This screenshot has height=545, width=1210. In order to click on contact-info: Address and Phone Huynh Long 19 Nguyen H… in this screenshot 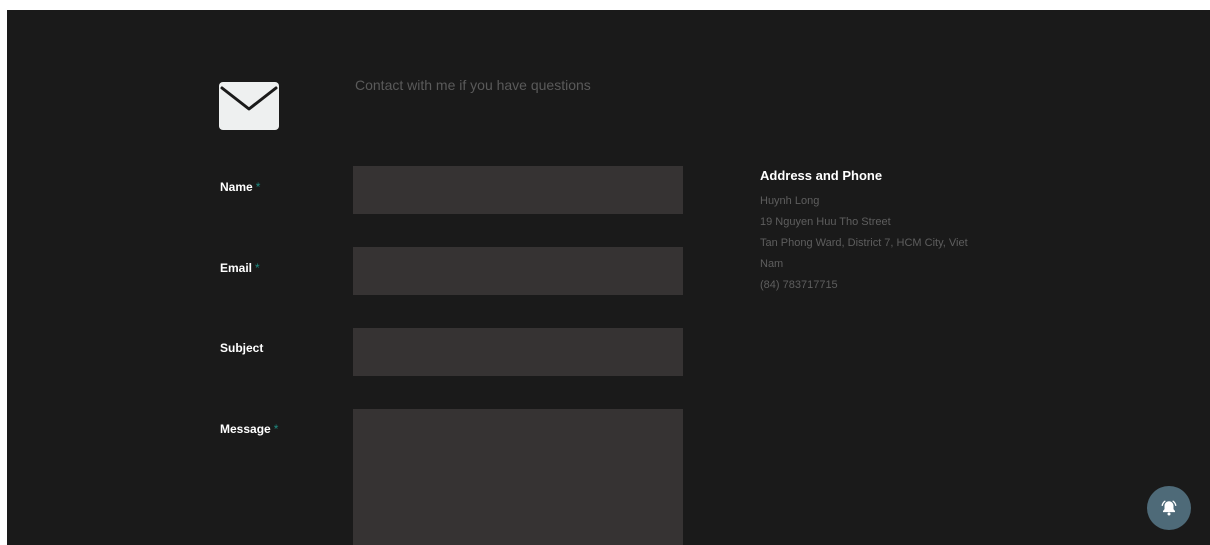, I will do `click(890, 232)`.